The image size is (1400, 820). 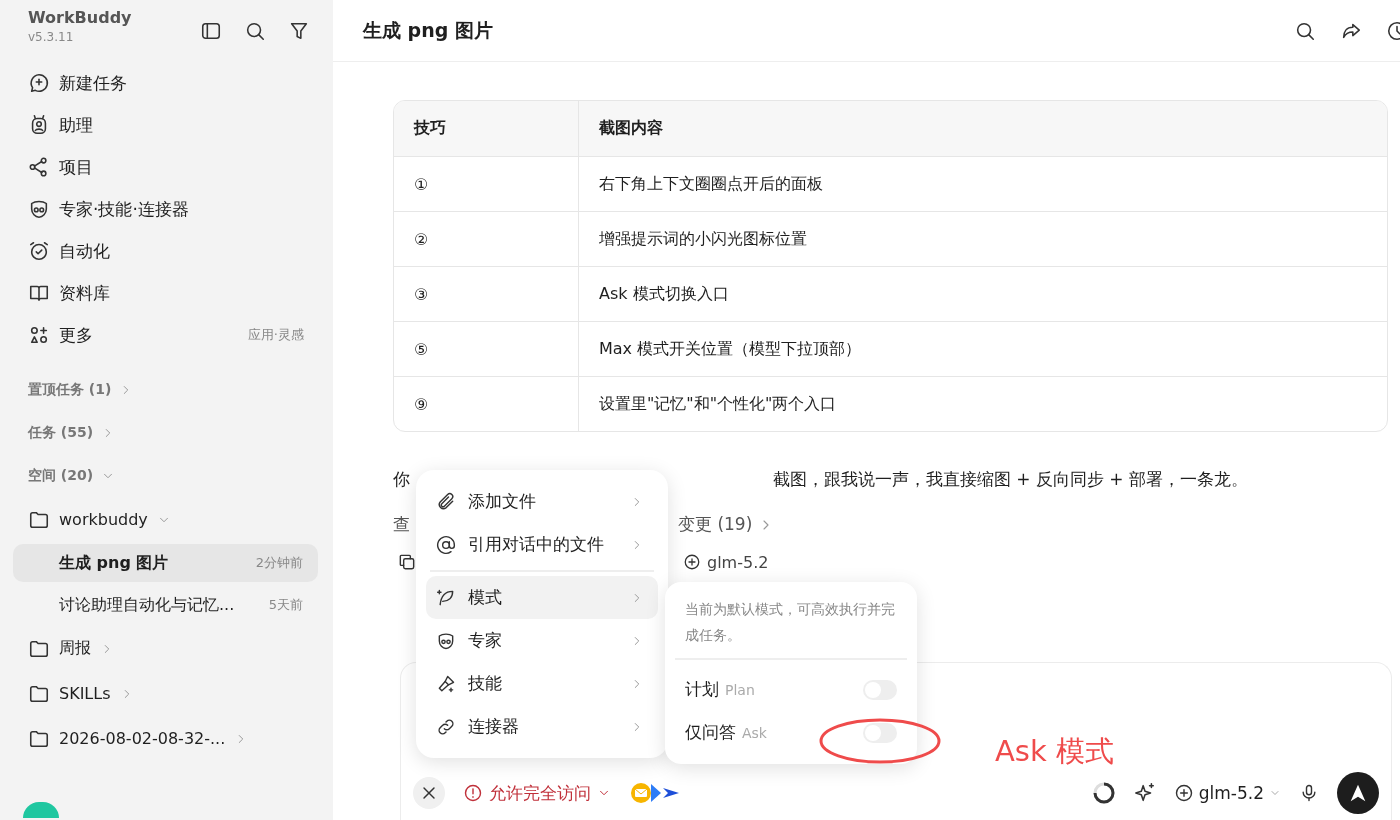 I want to click on task-item: 讨论助理自动化与记忆... 5天前, so click(x=165, y=605).